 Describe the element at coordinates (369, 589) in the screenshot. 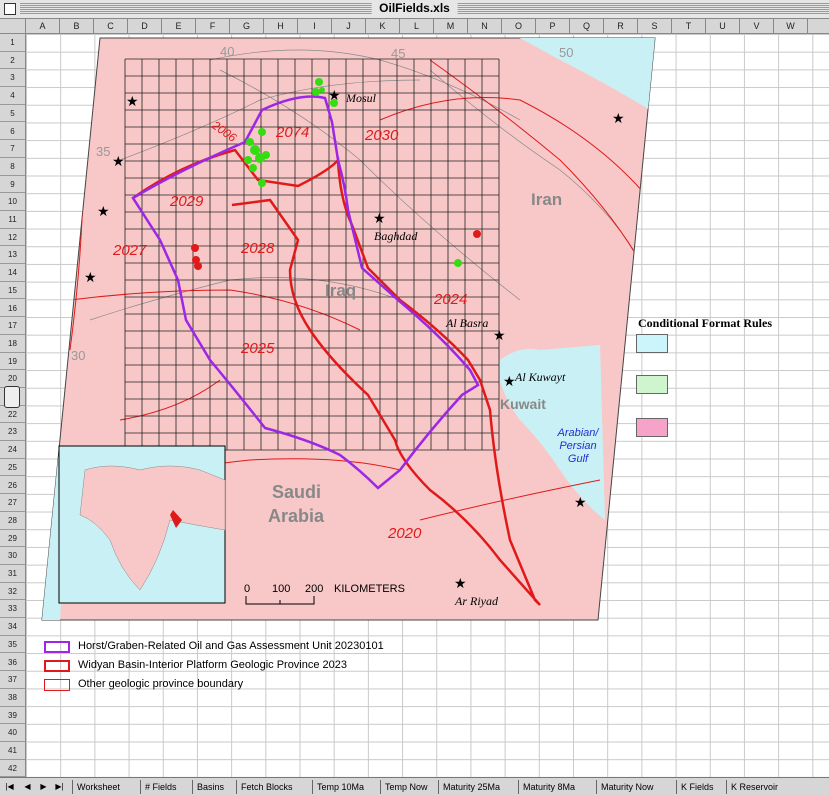

I see `svg-text: KILOMETERS` at that location.